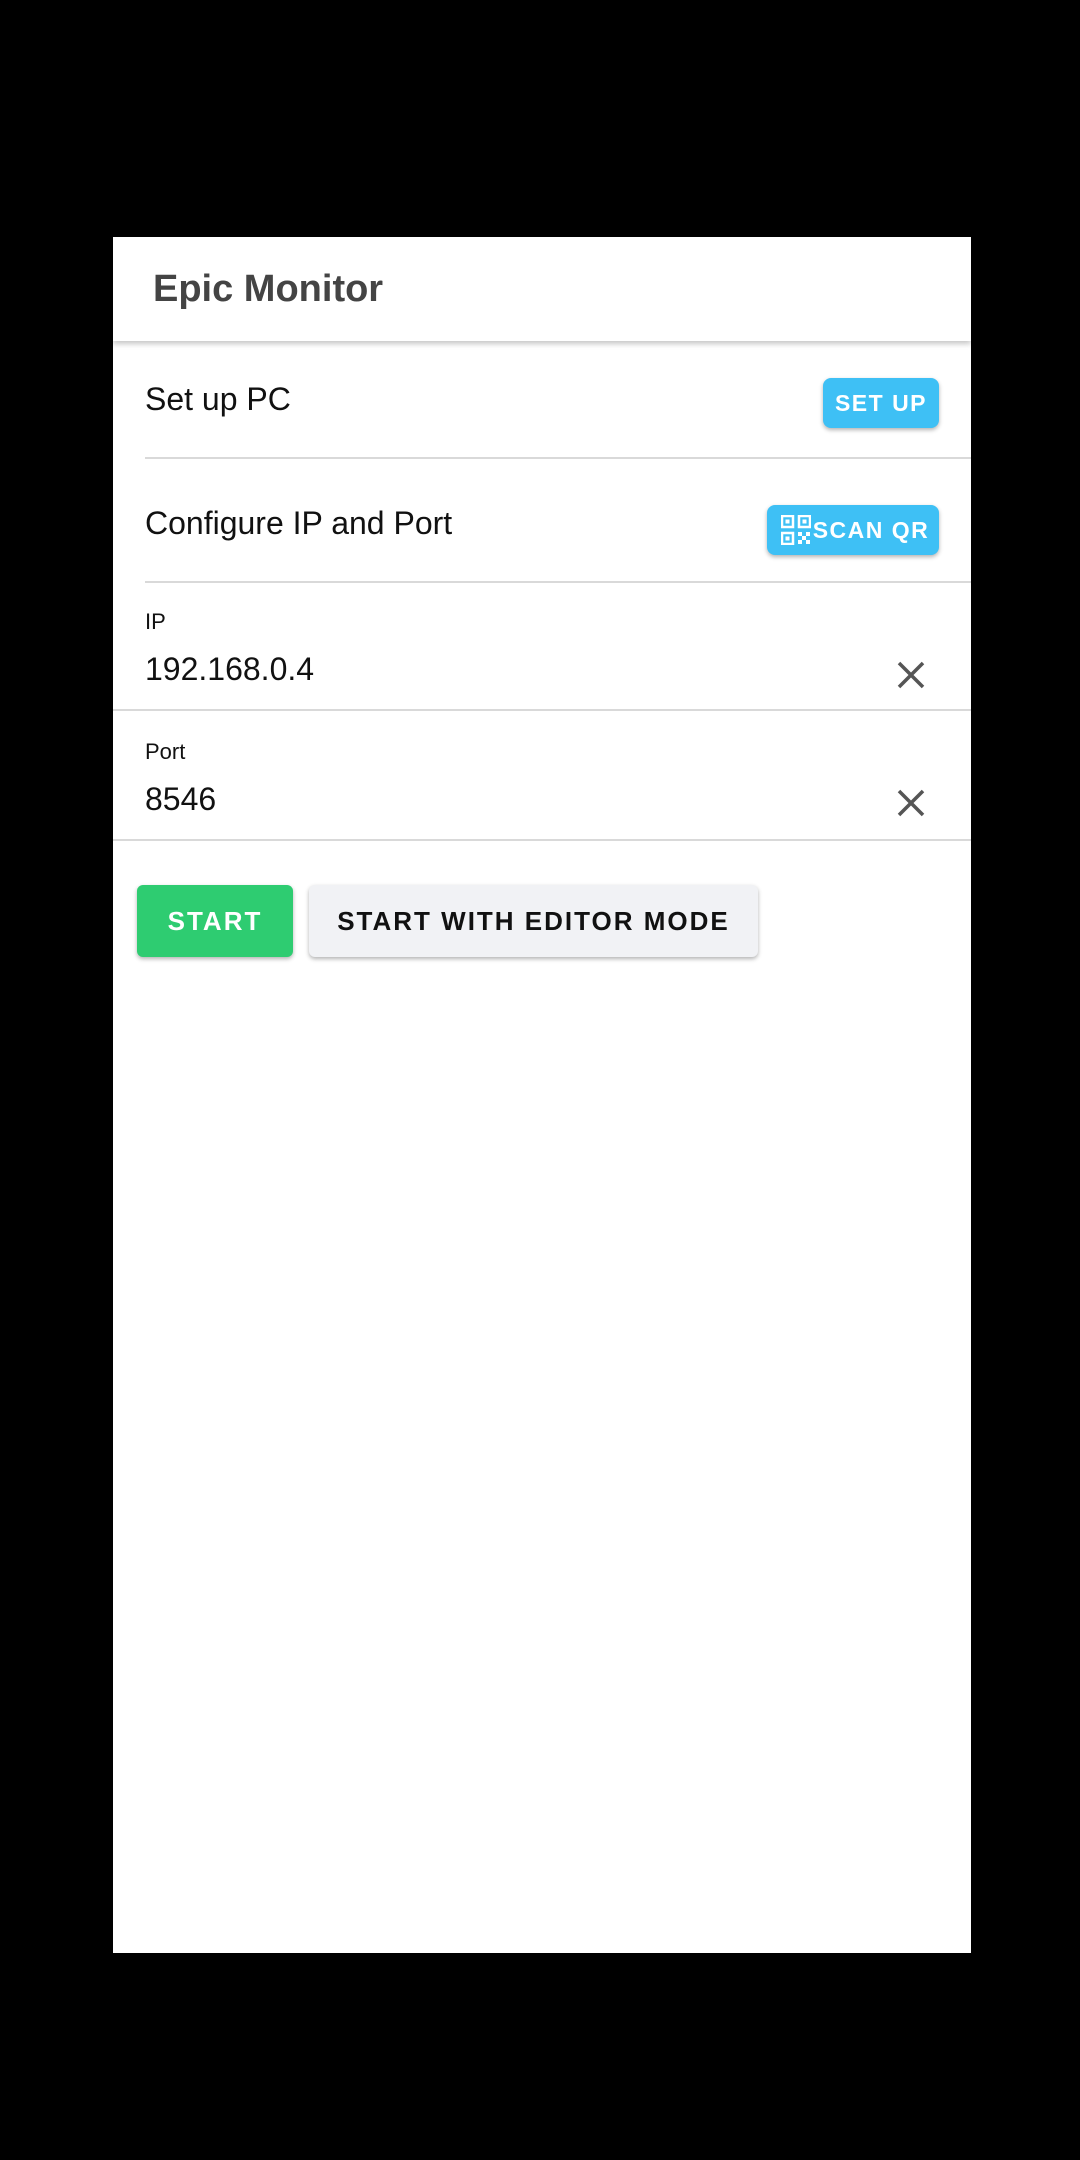 The image size is (1080, 2160). I want to click on setup-pc-row: Set up PC SET UP, so click(558, 400).